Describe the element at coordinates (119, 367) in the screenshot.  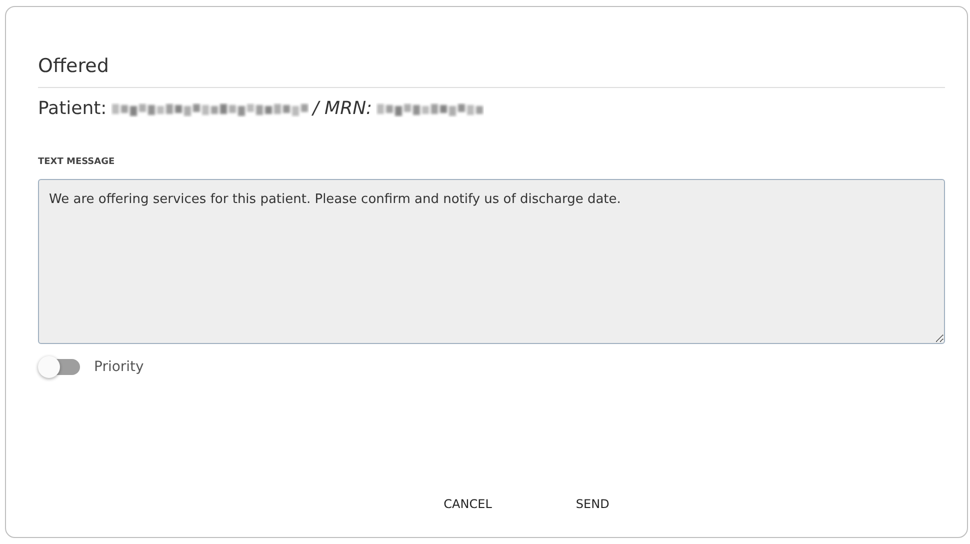
I see `priority-label: Priority` at that location.